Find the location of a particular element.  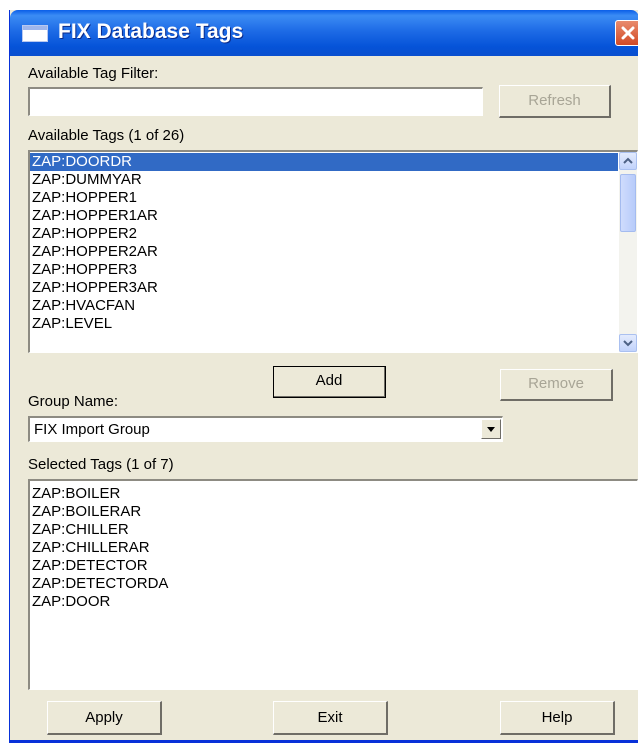

list-item: ZAP:HOPPER2AR is located at coordinates (324, 252).